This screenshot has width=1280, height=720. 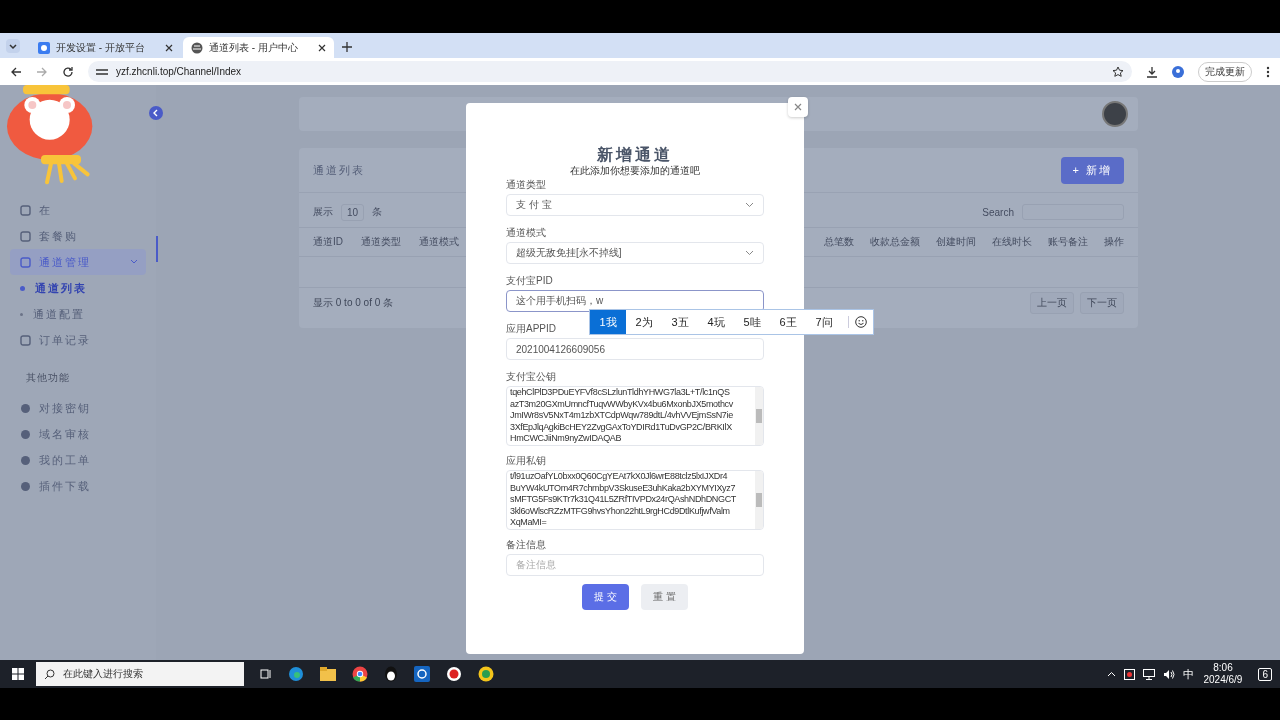 What do you see at coordinates (197, 47) in the screenshot?
I see `globe-icon` at bounding box center [197, 47].